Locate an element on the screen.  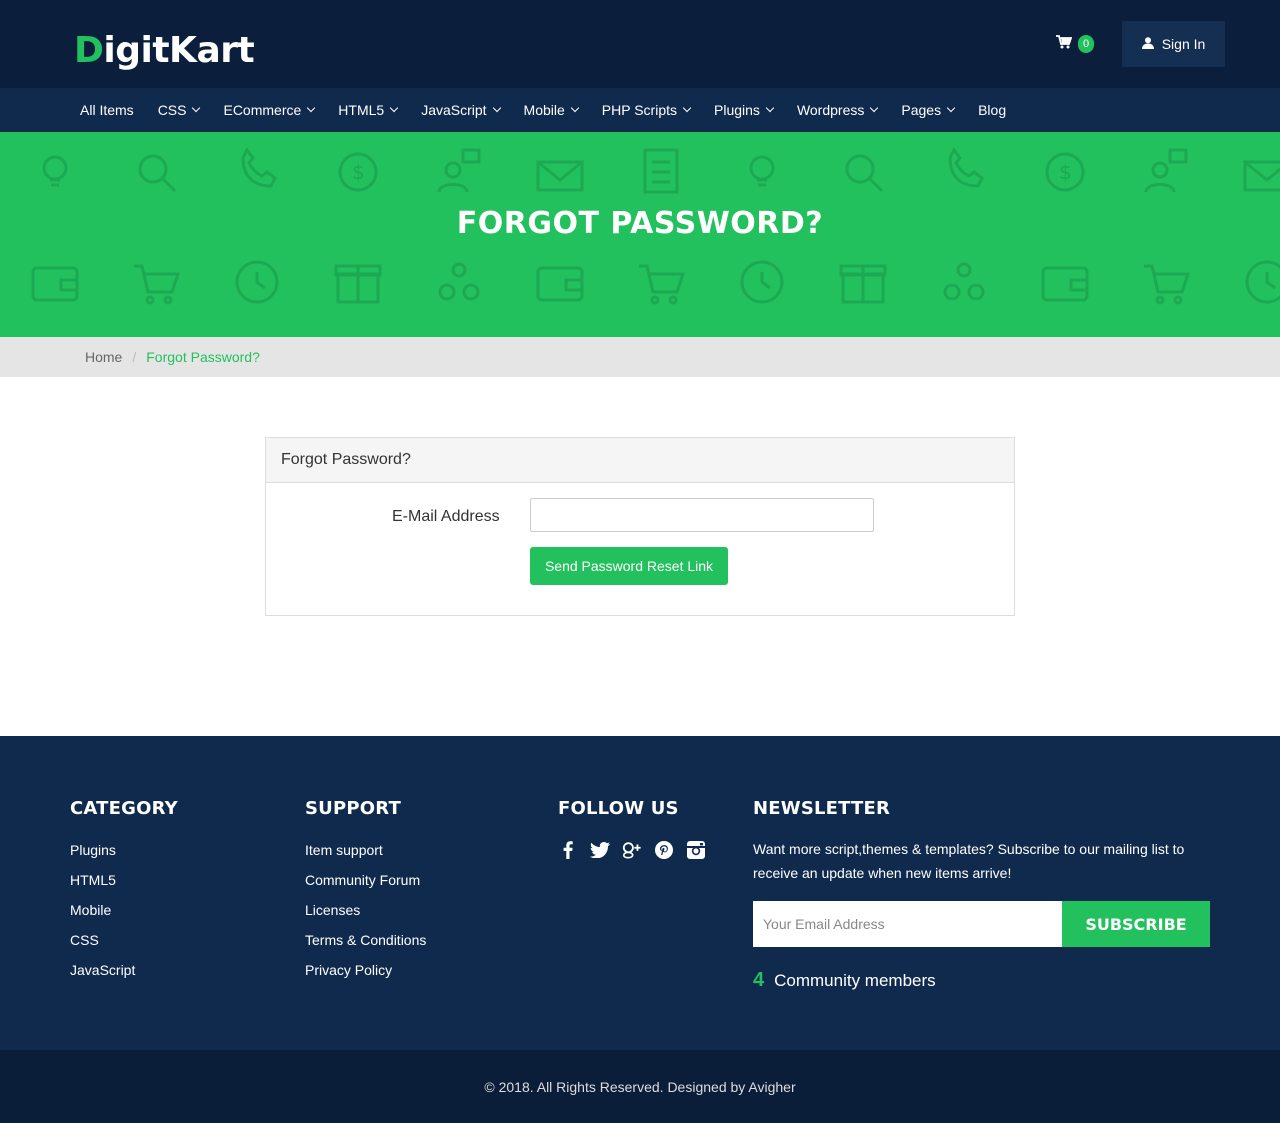
panel-title: Forgot Password? is located at coordinates (640, 460).